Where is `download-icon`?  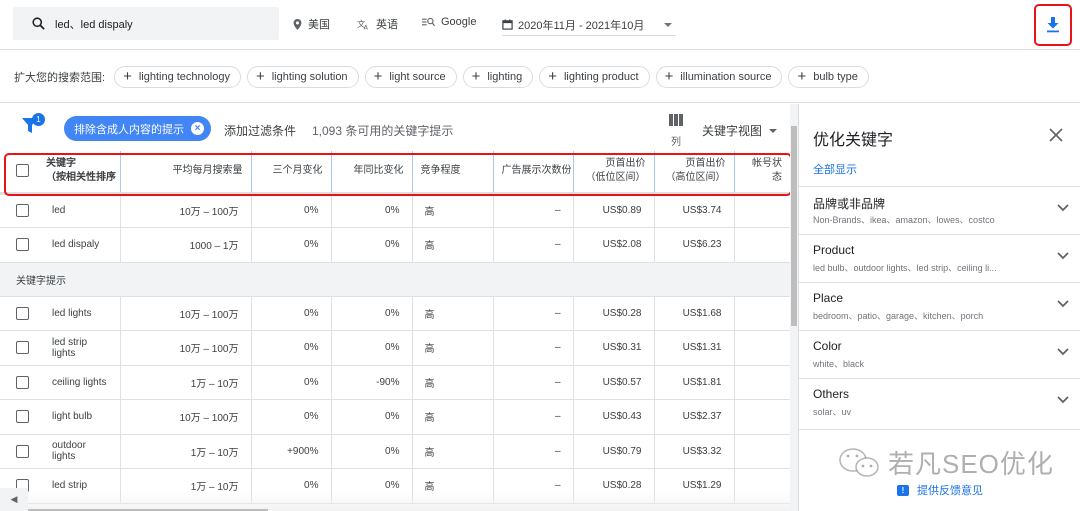
download-icon is located at coordinates (1053, 25).